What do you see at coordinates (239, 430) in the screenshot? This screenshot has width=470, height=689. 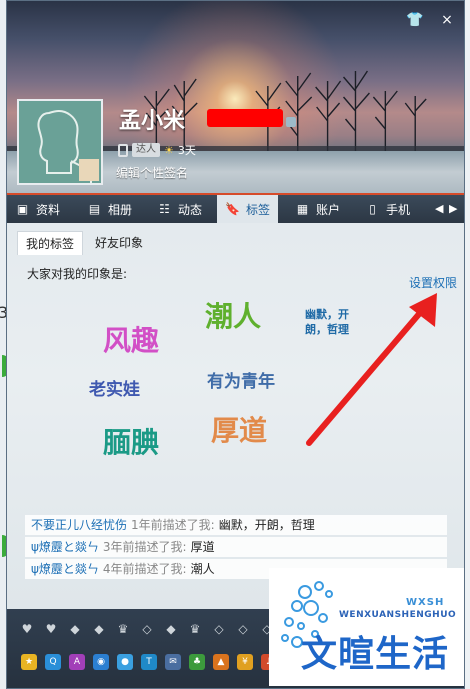 I see `tag-item: 厚道` at bounding box center [239, 430].